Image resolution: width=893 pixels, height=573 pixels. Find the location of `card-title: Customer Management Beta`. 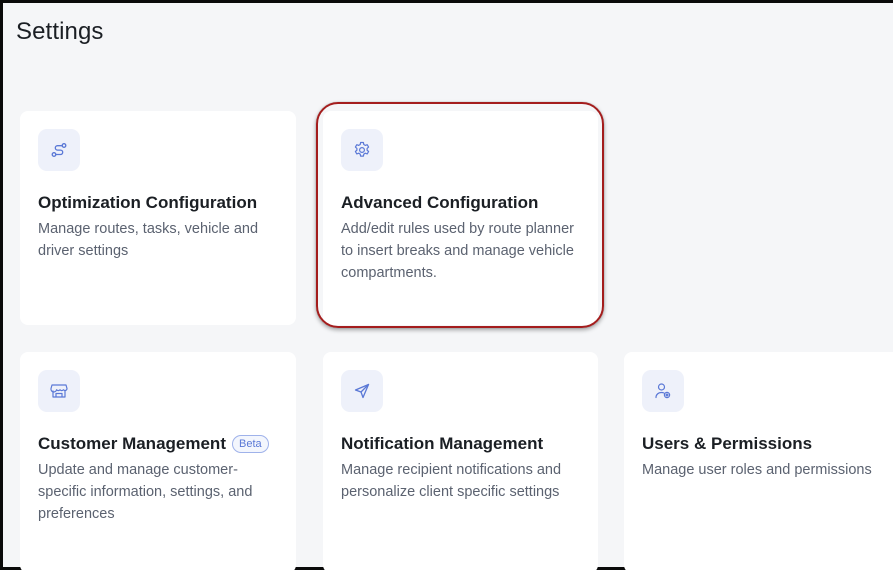

card-title: Customer Management Beta is located at coordinates (160, 444).